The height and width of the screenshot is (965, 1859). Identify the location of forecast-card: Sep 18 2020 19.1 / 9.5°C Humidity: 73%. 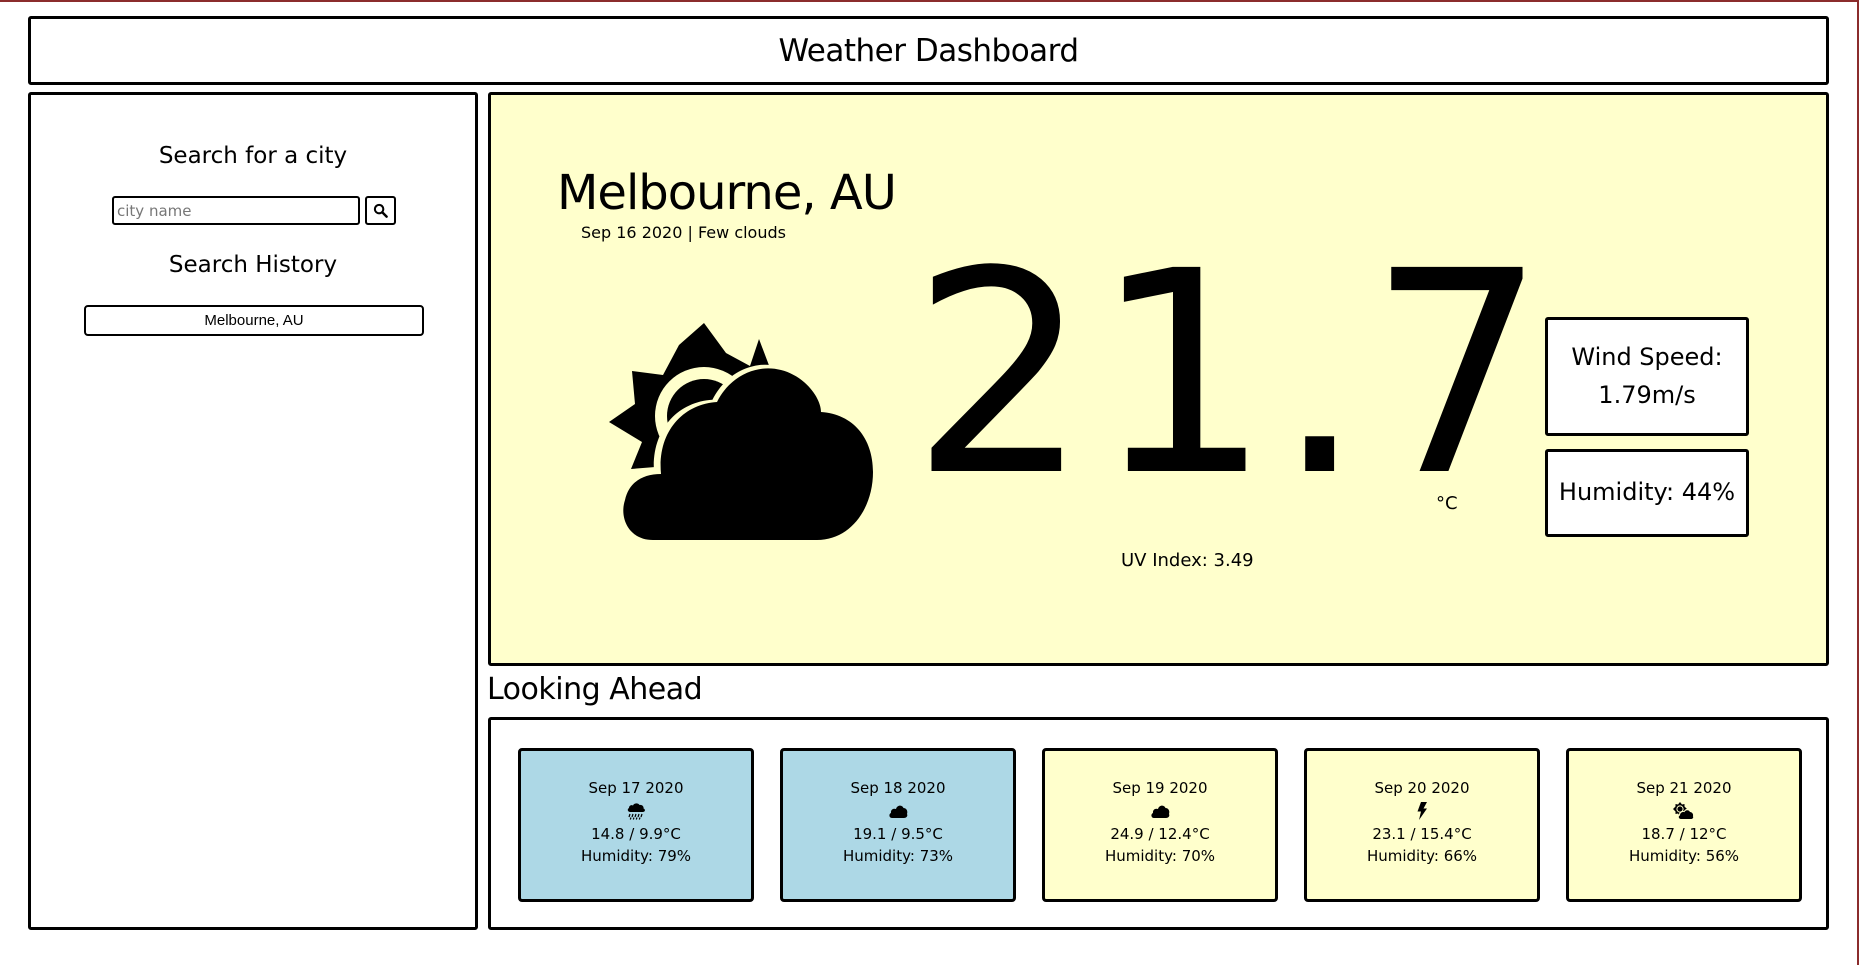
(898, 825).